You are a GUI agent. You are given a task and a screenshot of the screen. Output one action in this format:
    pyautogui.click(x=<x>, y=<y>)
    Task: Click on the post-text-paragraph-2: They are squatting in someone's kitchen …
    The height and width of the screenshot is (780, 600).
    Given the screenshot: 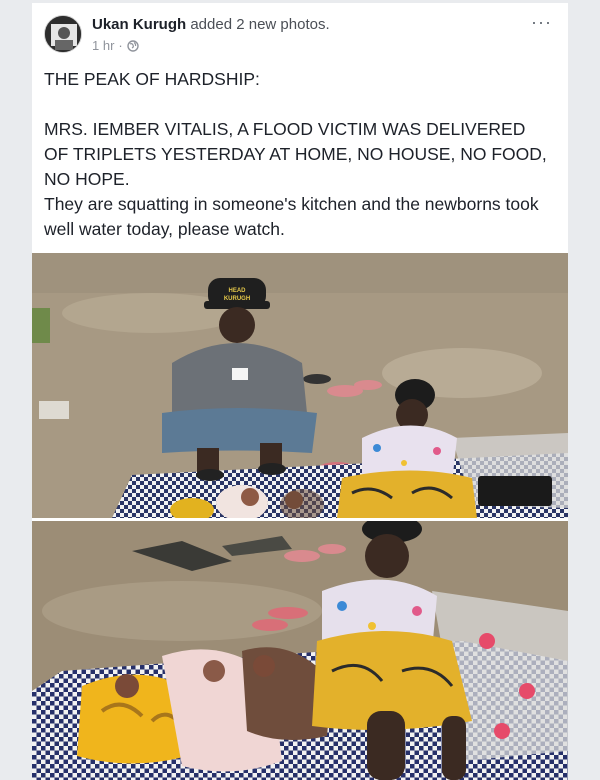 What is the action you would take?
    pyautogui.click(x=291, y=216)
    